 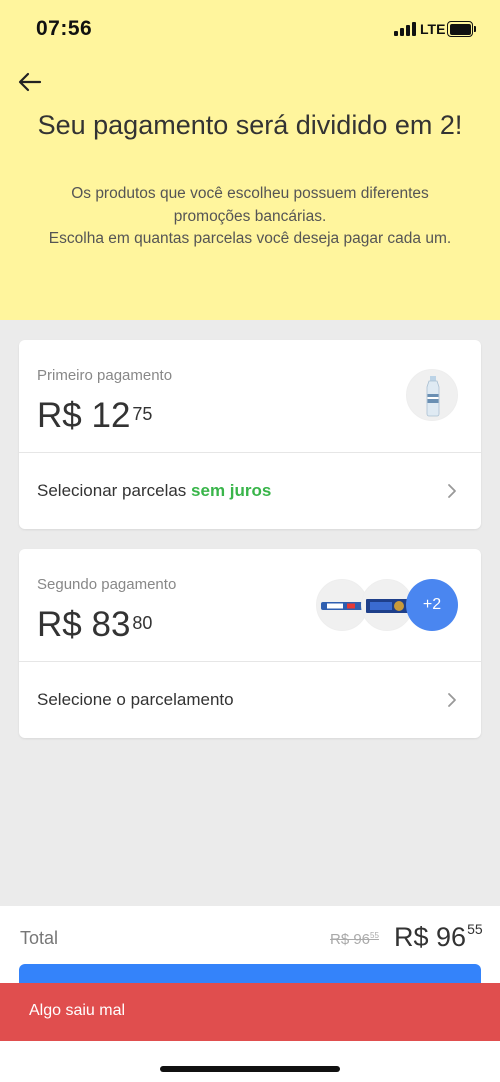 I want to click on total-price-cents: 55, so click(x=475, y=929).